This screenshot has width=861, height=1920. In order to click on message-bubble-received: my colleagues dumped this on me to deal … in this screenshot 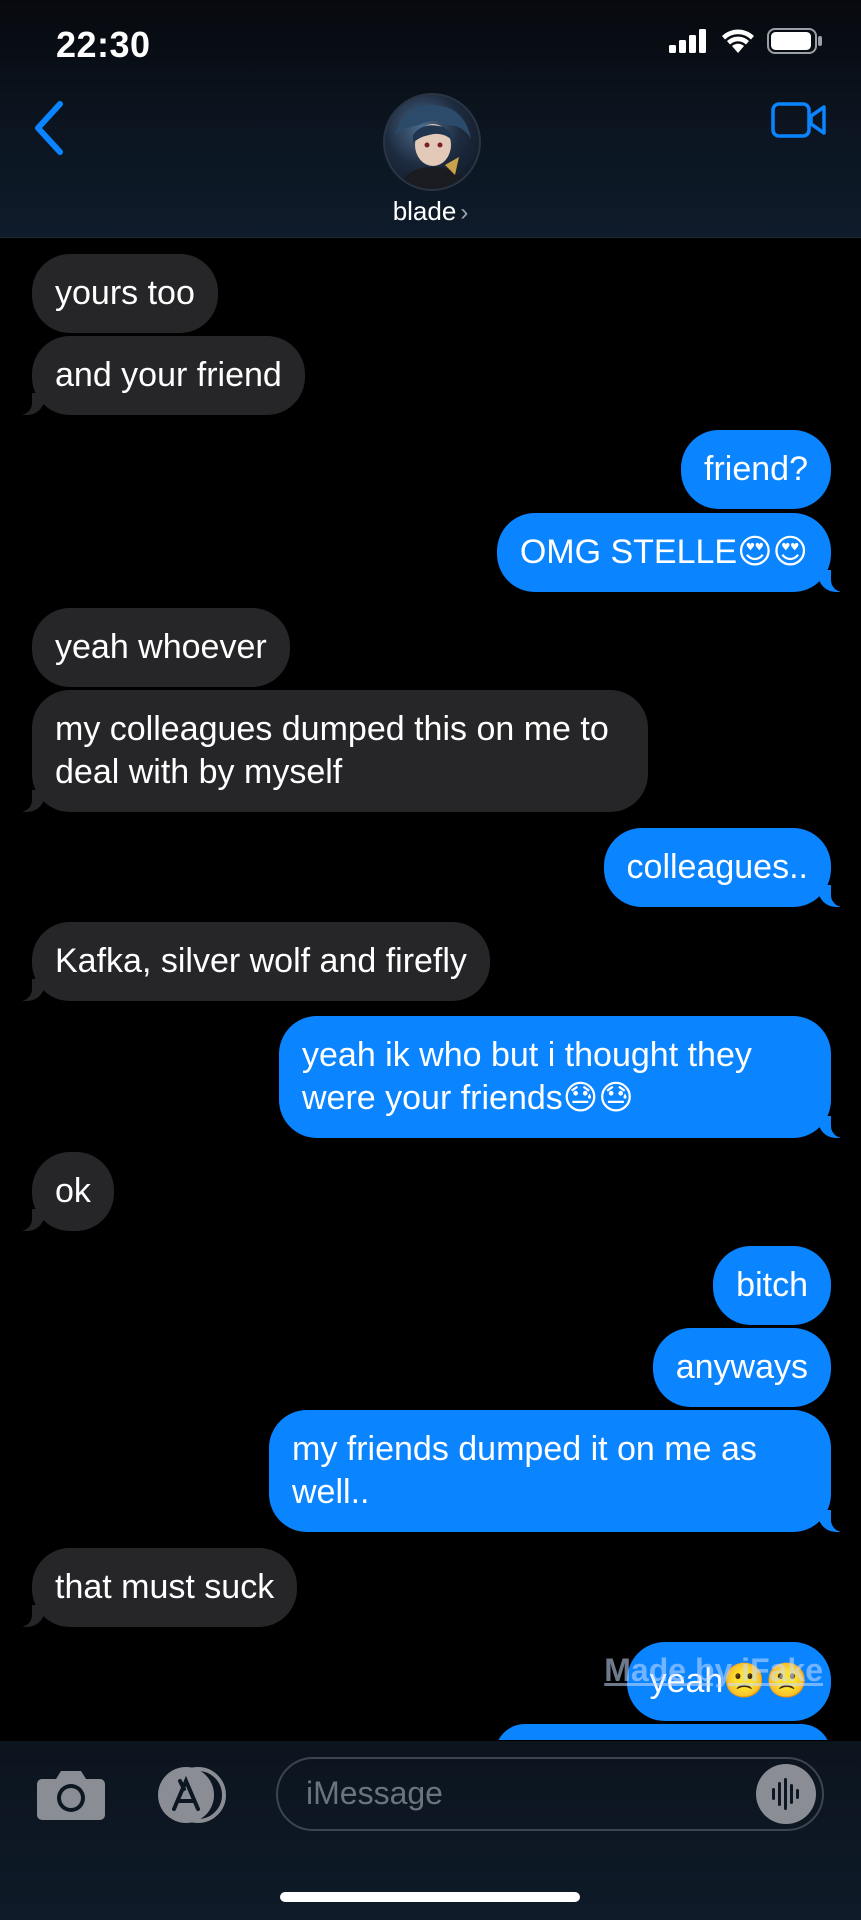, I will do `click(330, 751)`.